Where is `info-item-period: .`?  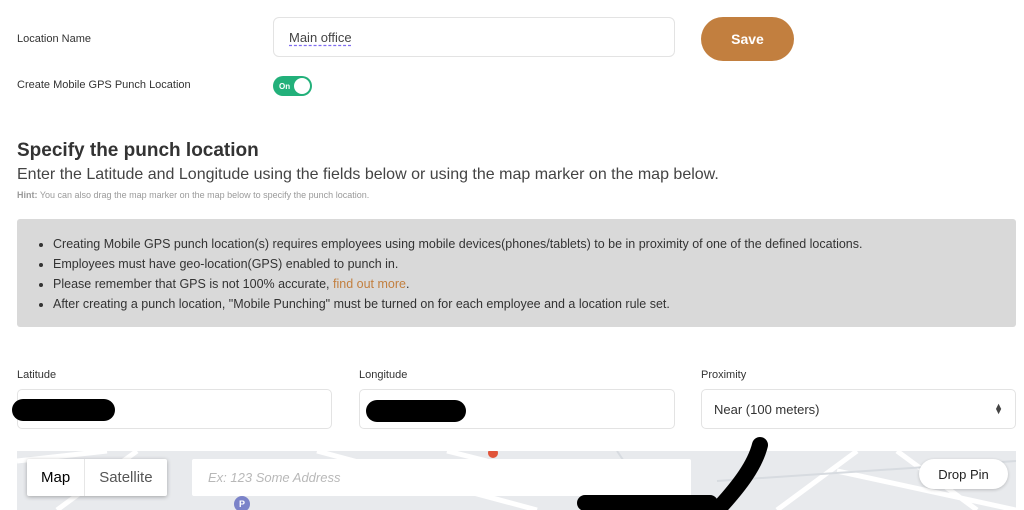 info-item-period: . is located at coordinates (407, 284).